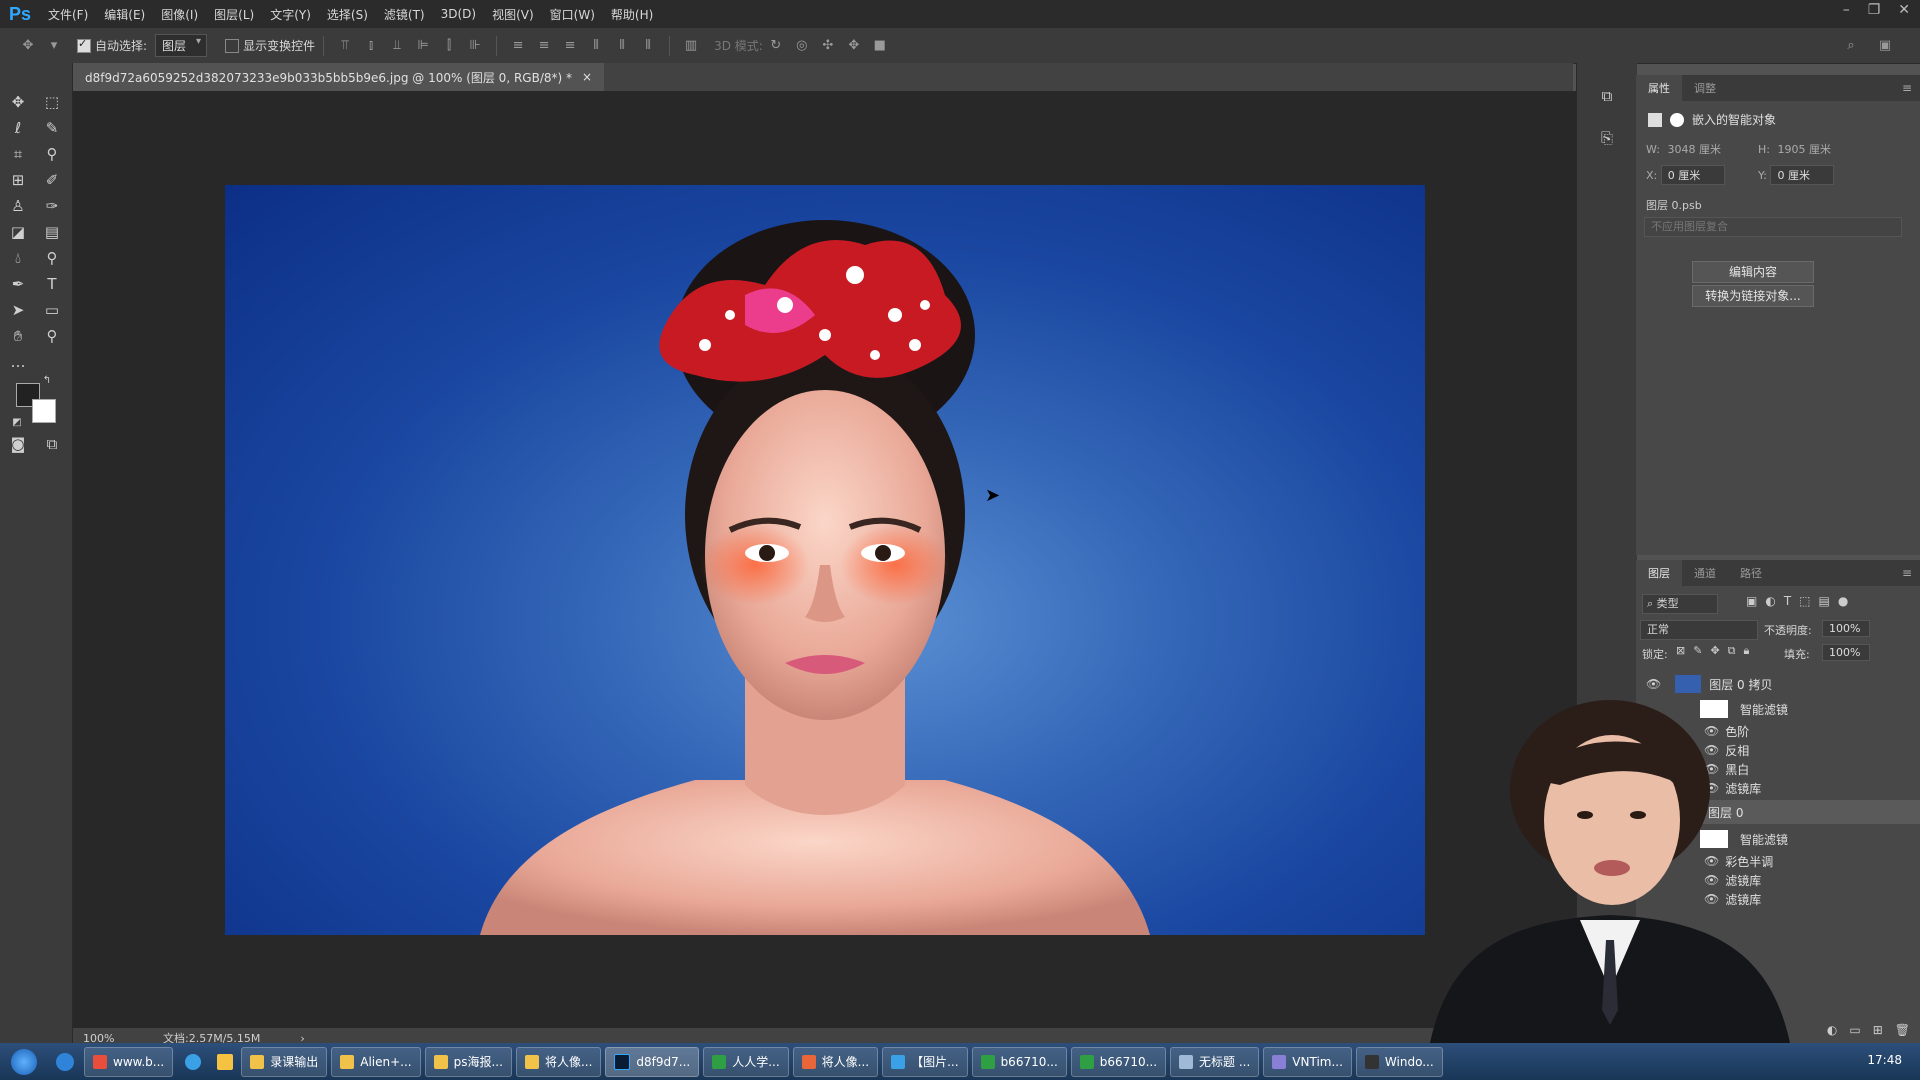  I want to click on edit-contents-button: 编辑内容, so click(1753, 272).